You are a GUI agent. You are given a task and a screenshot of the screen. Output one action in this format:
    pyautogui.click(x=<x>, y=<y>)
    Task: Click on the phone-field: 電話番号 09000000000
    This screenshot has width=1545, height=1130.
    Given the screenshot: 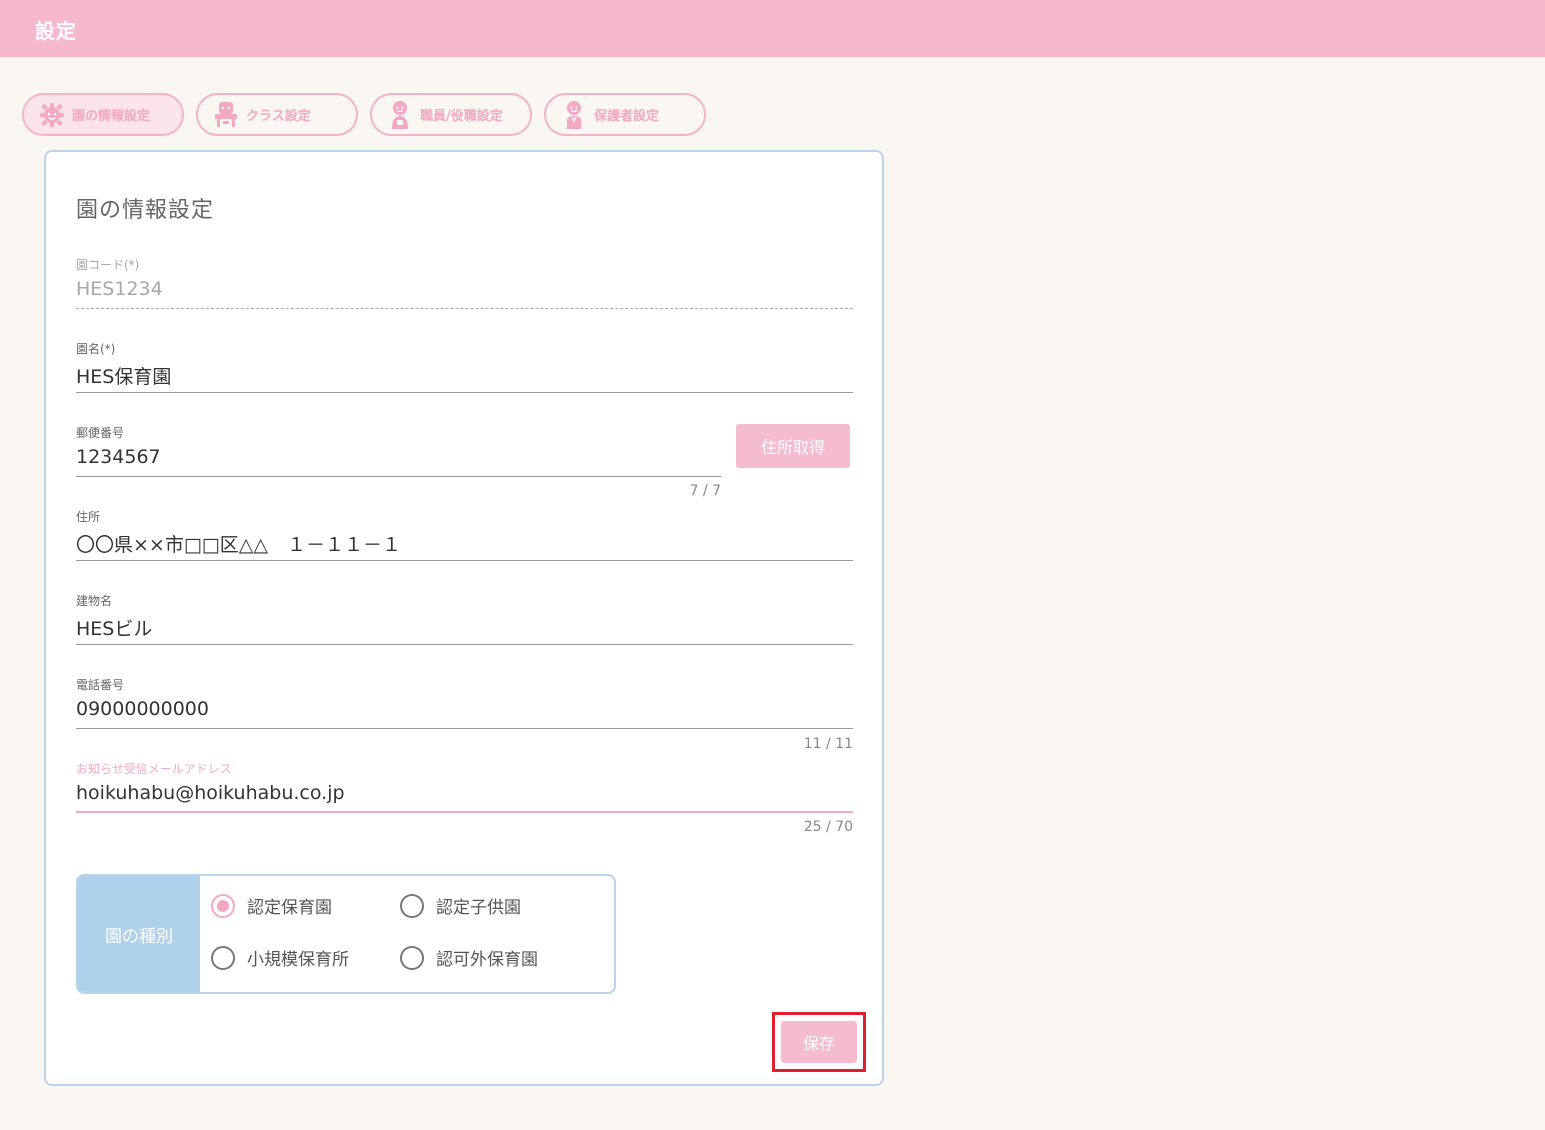 What is the action you would take?
    pyautogui.click(x=464, y=702)
    